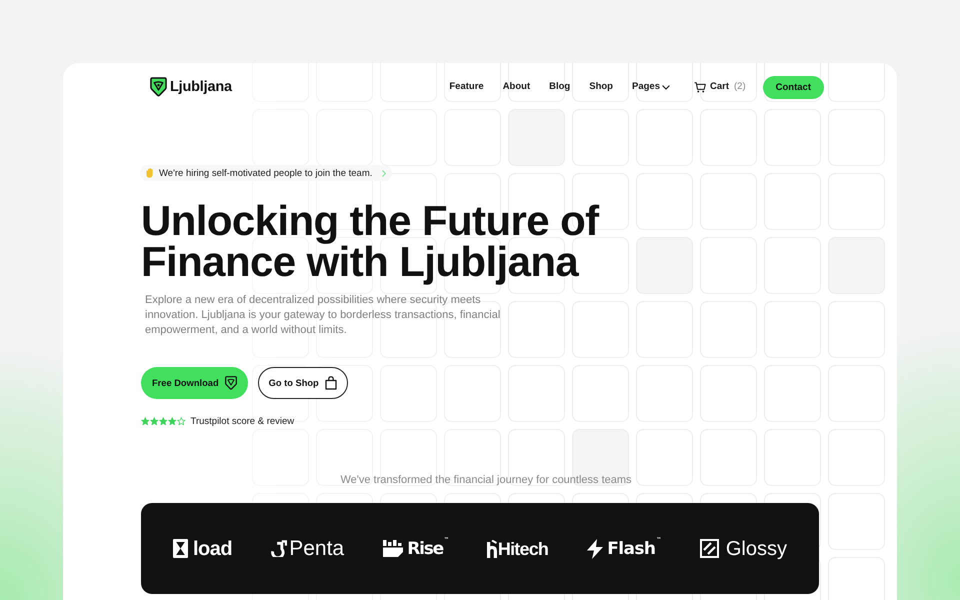 This screenshot has width=960, height=600. Describe the element at coordinates (427, 549) in the screenshot. I see `client-logo-text: Rise$^{™}$` at that location.